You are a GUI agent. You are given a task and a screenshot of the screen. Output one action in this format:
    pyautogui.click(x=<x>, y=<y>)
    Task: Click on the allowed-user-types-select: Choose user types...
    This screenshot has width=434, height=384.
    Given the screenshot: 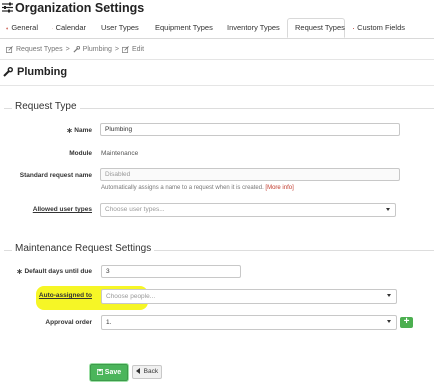 What is the action you would take?
    pyautogui.click(x=248, y=210)
    